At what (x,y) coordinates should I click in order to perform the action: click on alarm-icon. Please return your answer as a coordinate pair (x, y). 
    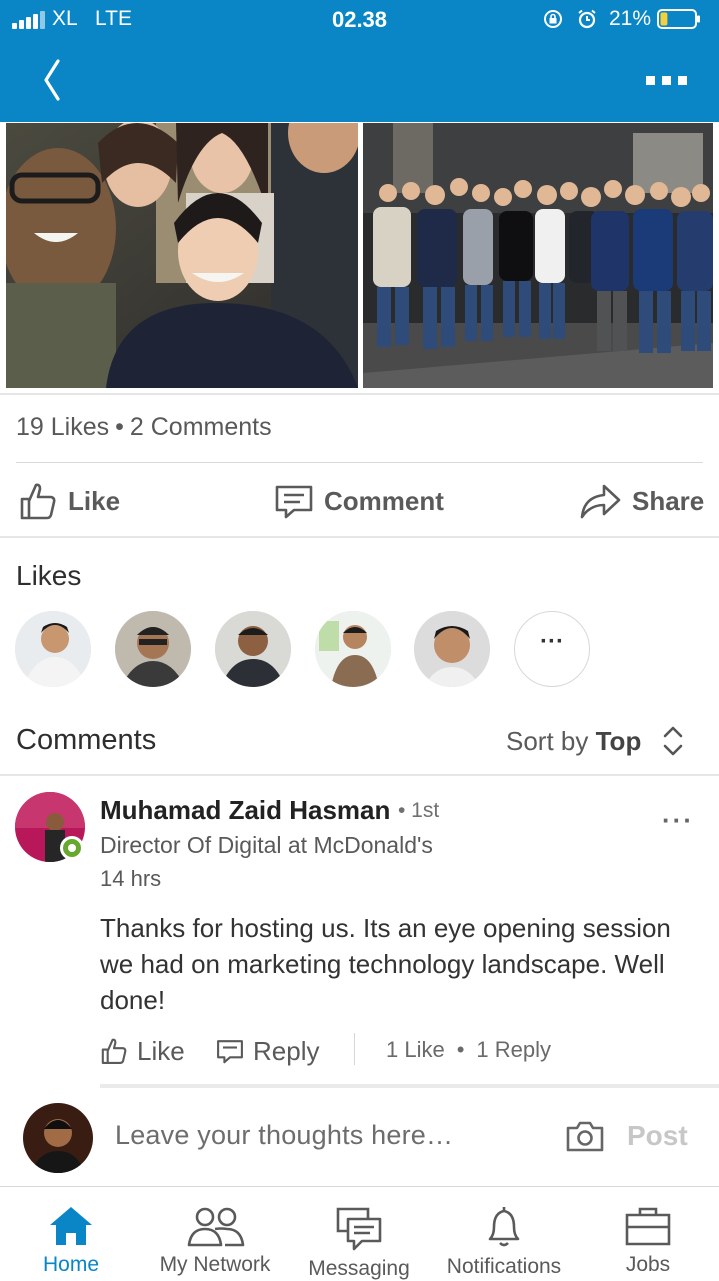
    Looking at the image, I should click on (587, 19).